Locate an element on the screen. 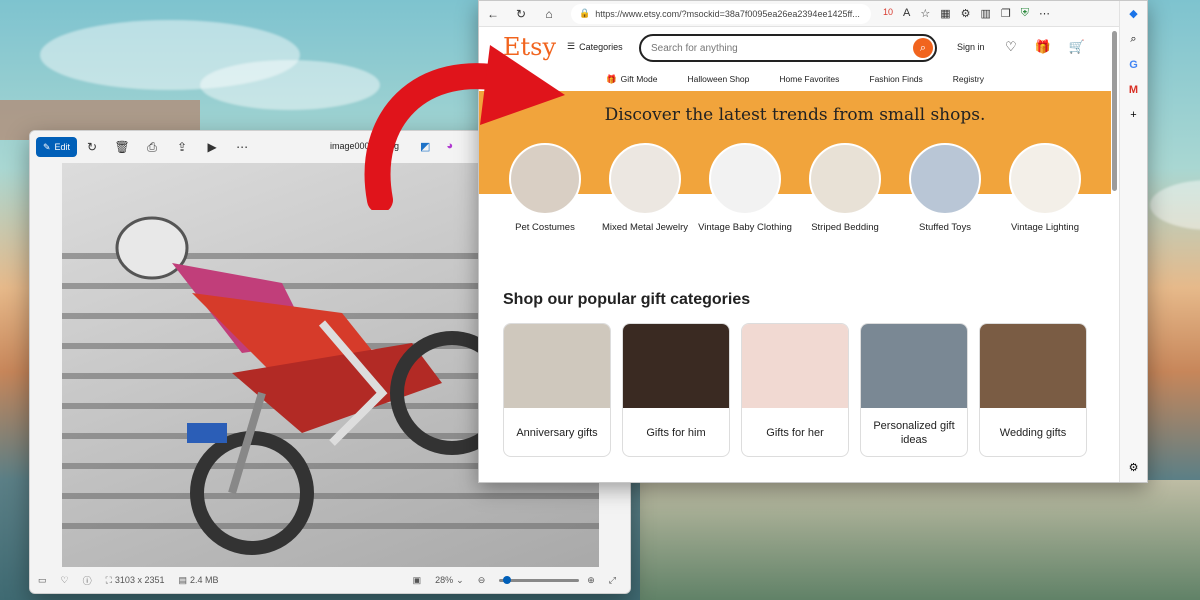 The height and width of the screenshot is (600, 1200). trend-item-label: Striped Bedding is located at coordinates (845, 228).